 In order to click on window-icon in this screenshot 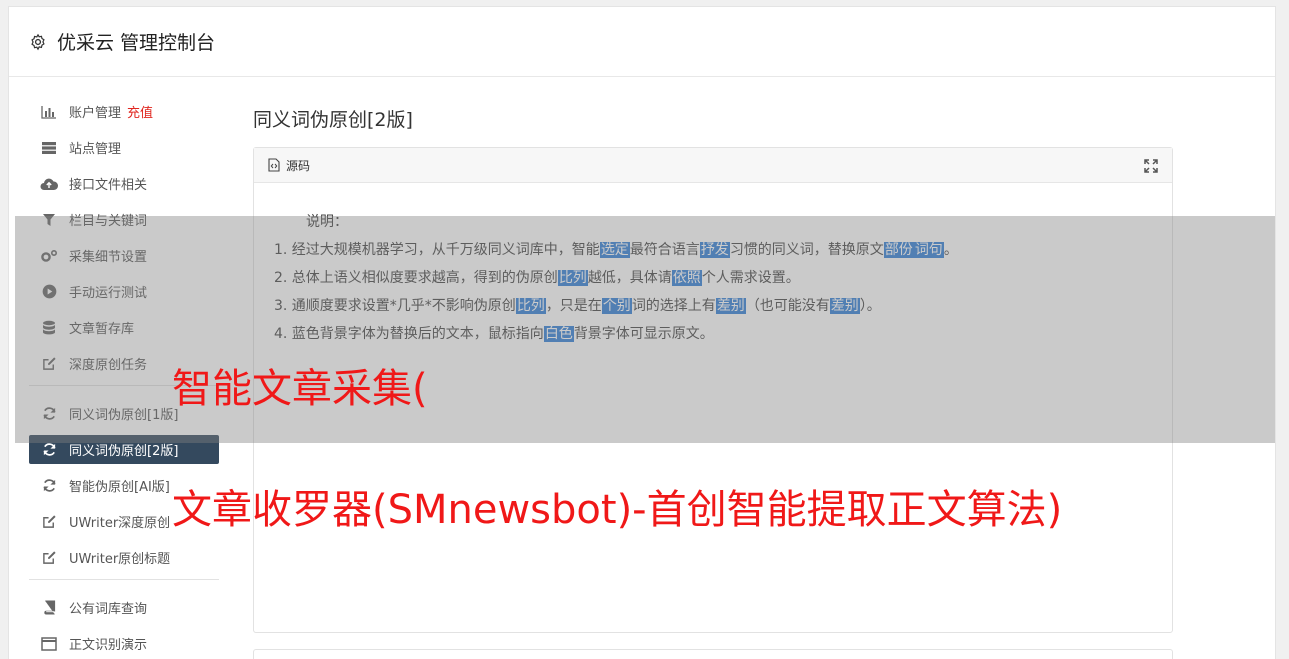, I will do `click(49, 643)`.